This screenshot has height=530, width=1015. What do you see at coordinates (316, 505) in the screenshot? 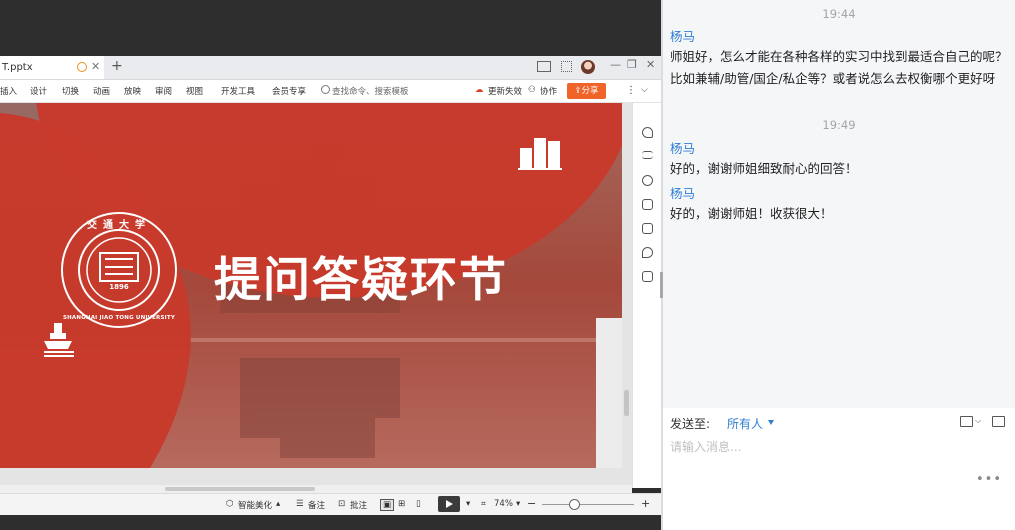
I see `notes-button: 备注` at bounding box center [316, 505].